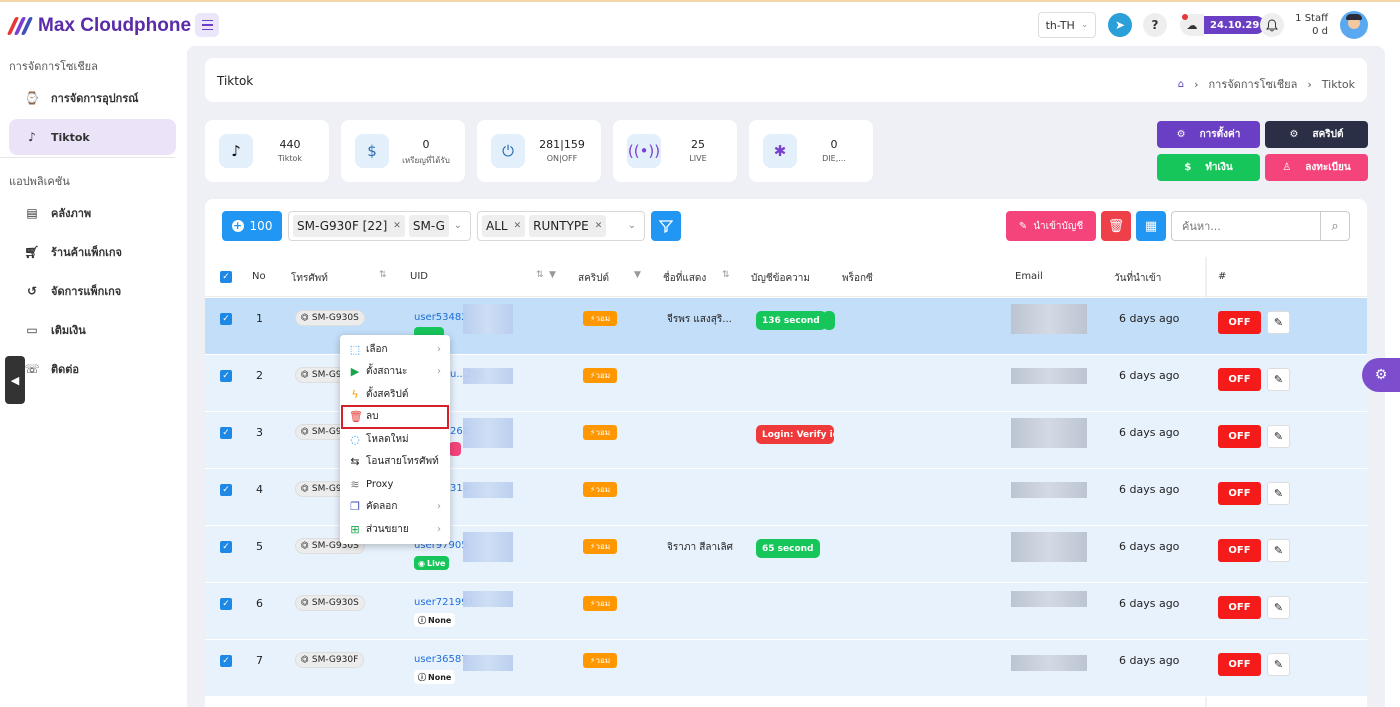 The height and width of the screenshot is (707, 1400). What do you see at coordinates (92, 137) in the screenshot?
I see `sidebar-item-tiktok: ♪ Tiktok` at bounding box center [92, 137].